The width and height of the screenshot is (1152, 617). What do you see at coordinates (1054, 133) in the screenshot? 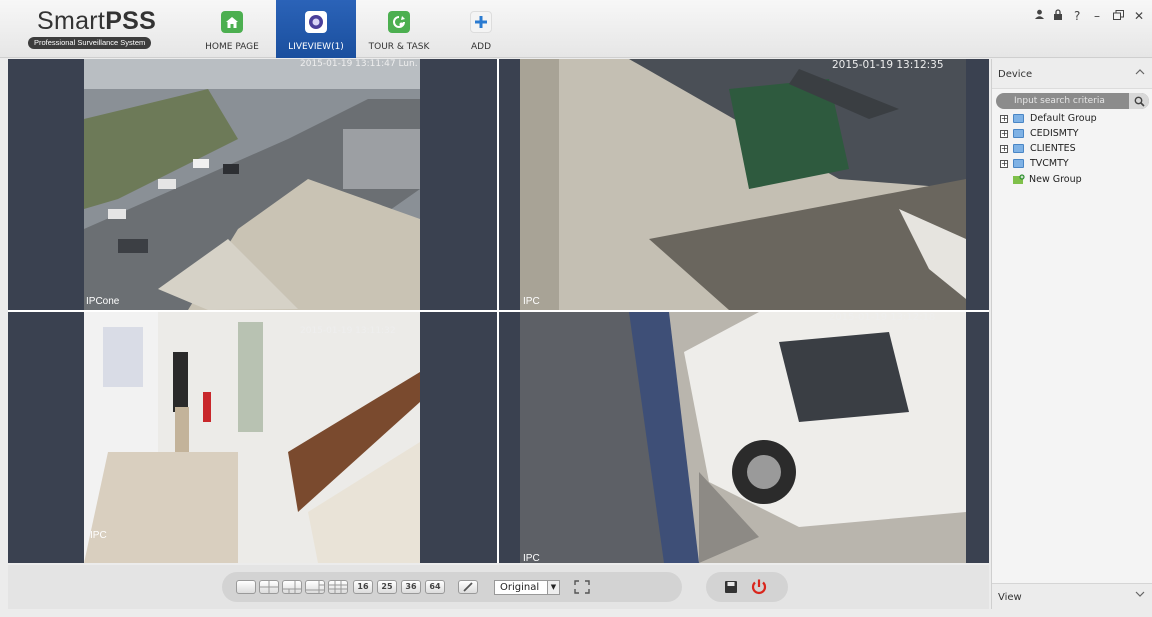
I see `tree-item-label: CEDISMTY` at bounding box center [1054, 133].